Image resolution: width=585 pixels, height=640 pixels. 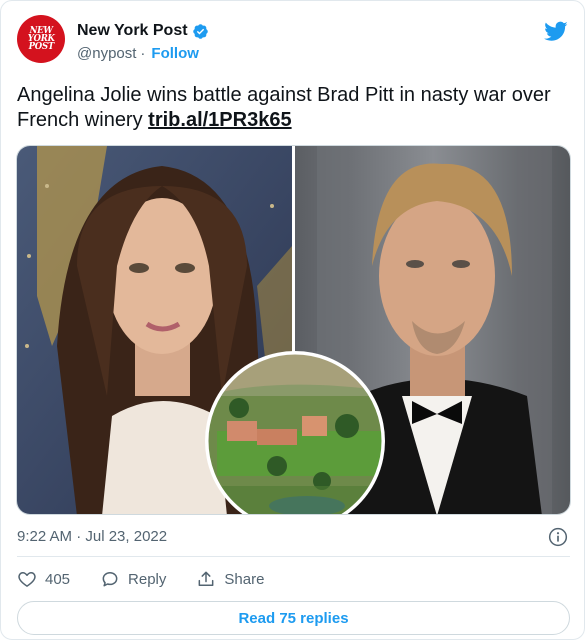 What do you see at coordinates (92, 536) in the screenshot?
I see `timestamp: 9:22 AM · Jul 23, 2022` at bounding box center [92, 536].